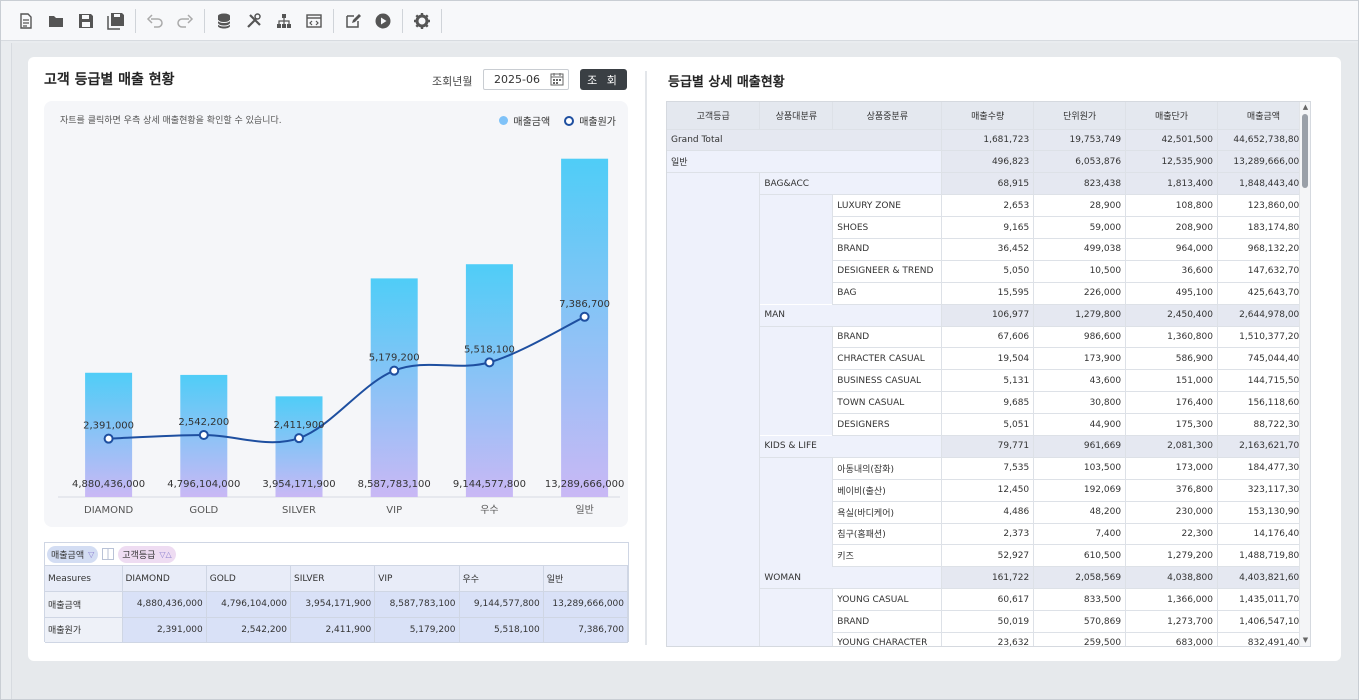 This screenshot has height=700, width=1359. Describe the element at coordinates (1080, 600) in the screenshot. I see `value-cell: 833,500` at that location.